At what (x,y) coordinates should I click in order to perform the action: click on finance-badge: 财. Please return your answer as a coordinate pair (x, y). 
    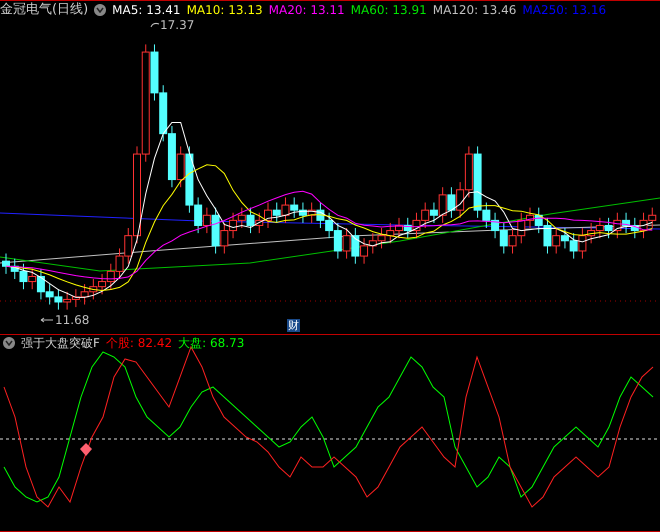
    Looking at the image, I should click on (293, 325).